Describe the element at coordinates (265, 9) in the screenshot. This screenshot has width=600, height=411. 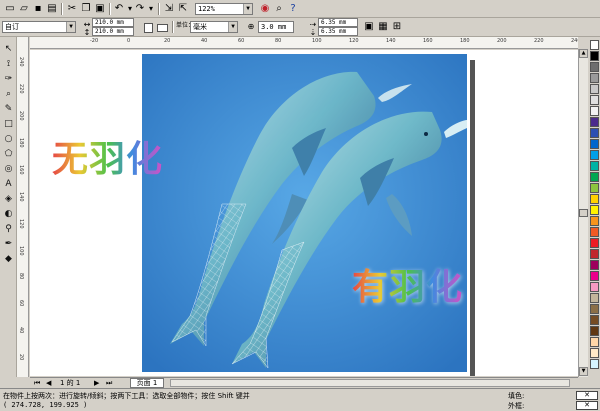
I see `app-launcher-icon: ◉` at that location.